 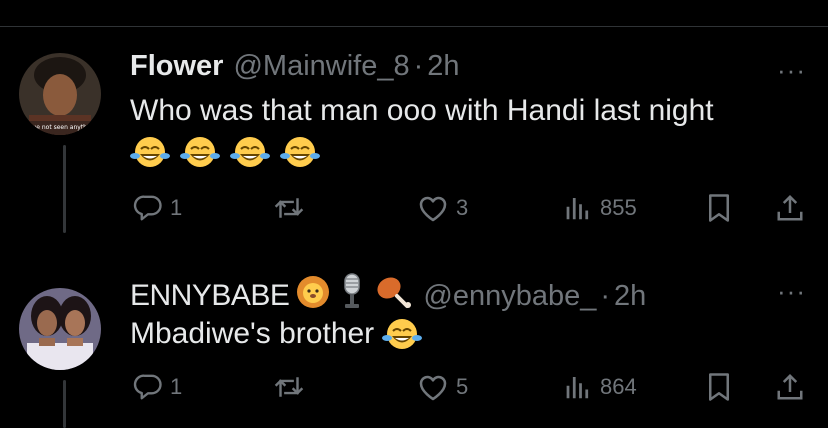 I want to click on tweet-body: Mbadiwe's brother, so click(x=276, y=334).